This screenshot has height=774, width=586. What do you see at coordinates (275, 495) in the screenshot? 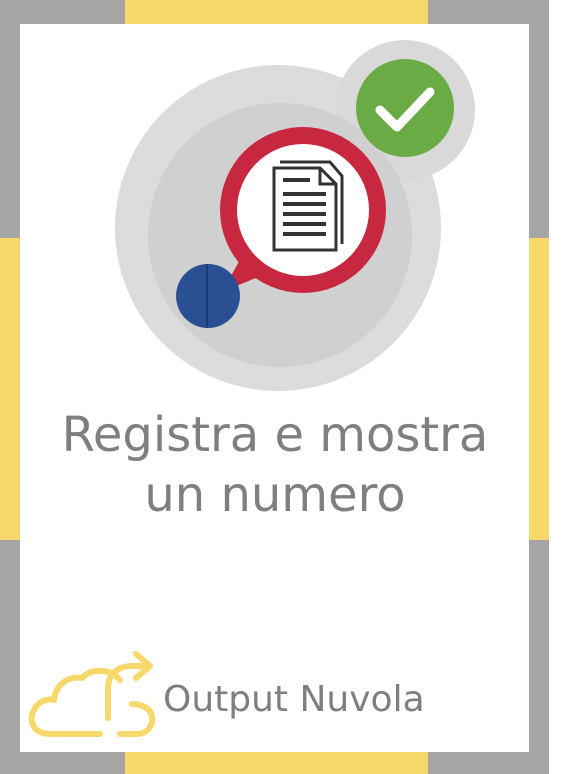
I see `card-title-line-2: un numero` at bounding box center [275, 495].